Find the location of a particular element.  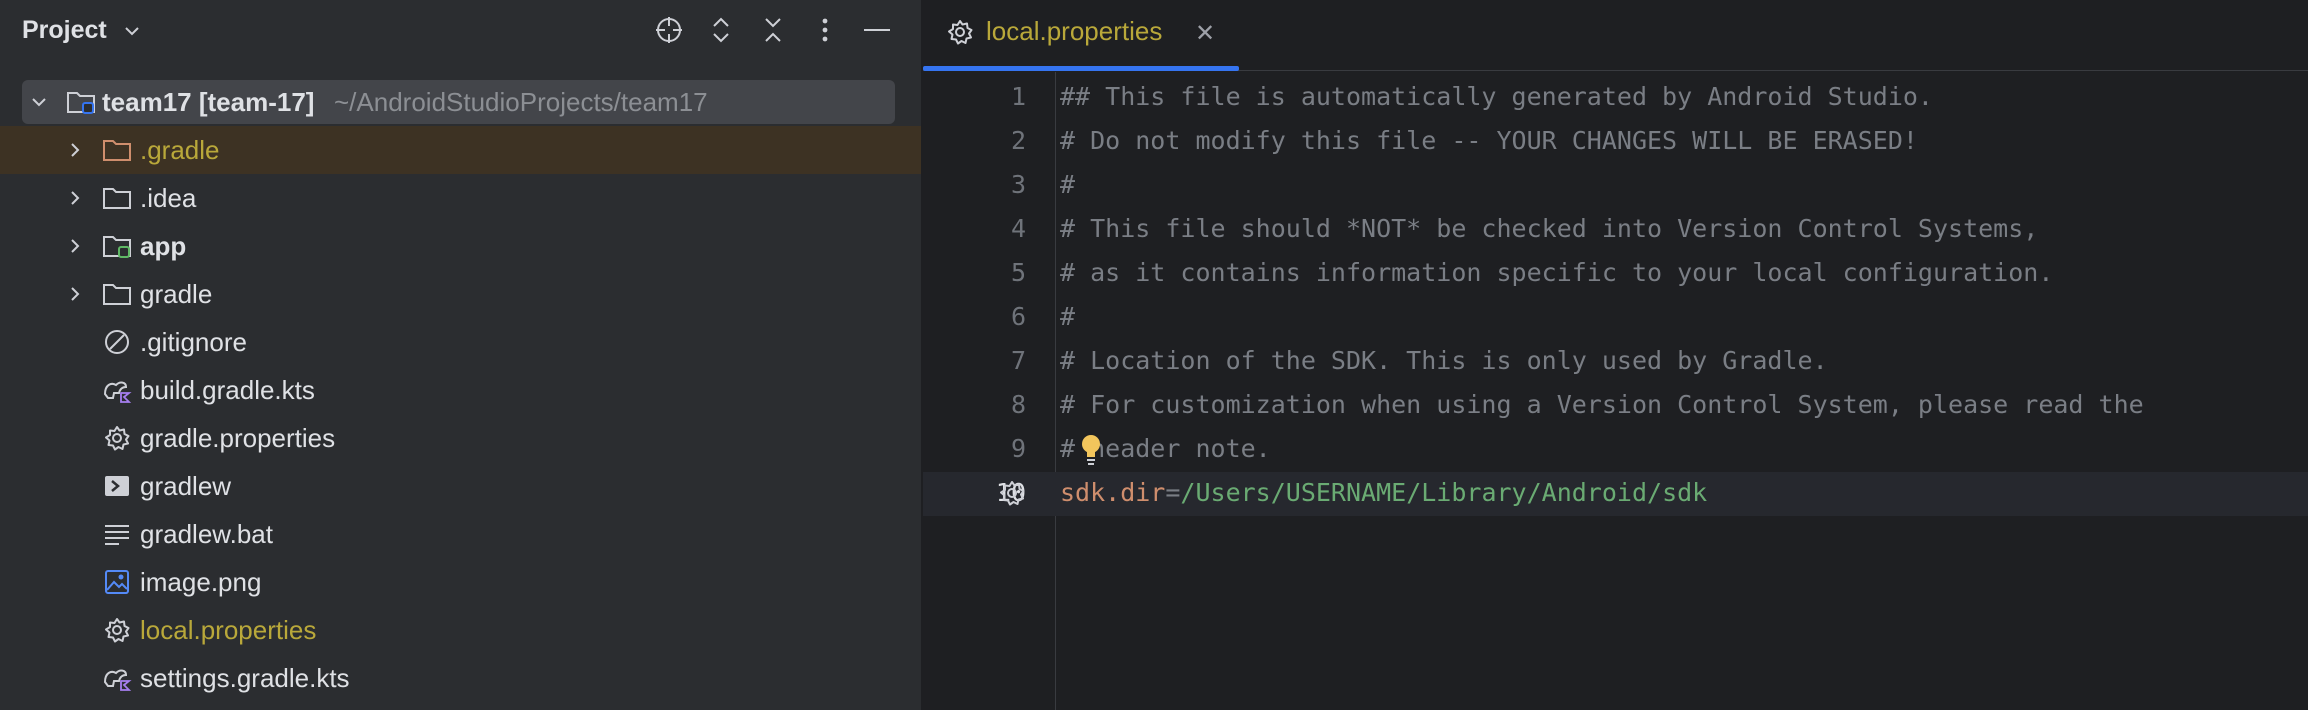

property-equals: = is located at coordinates (1173, 492).